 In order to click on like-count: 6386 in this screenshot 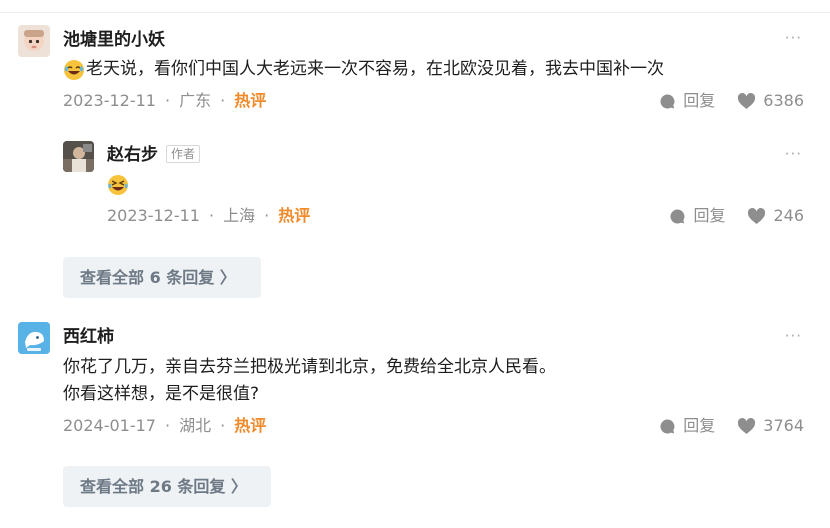, I will do `click(783, 100)`.